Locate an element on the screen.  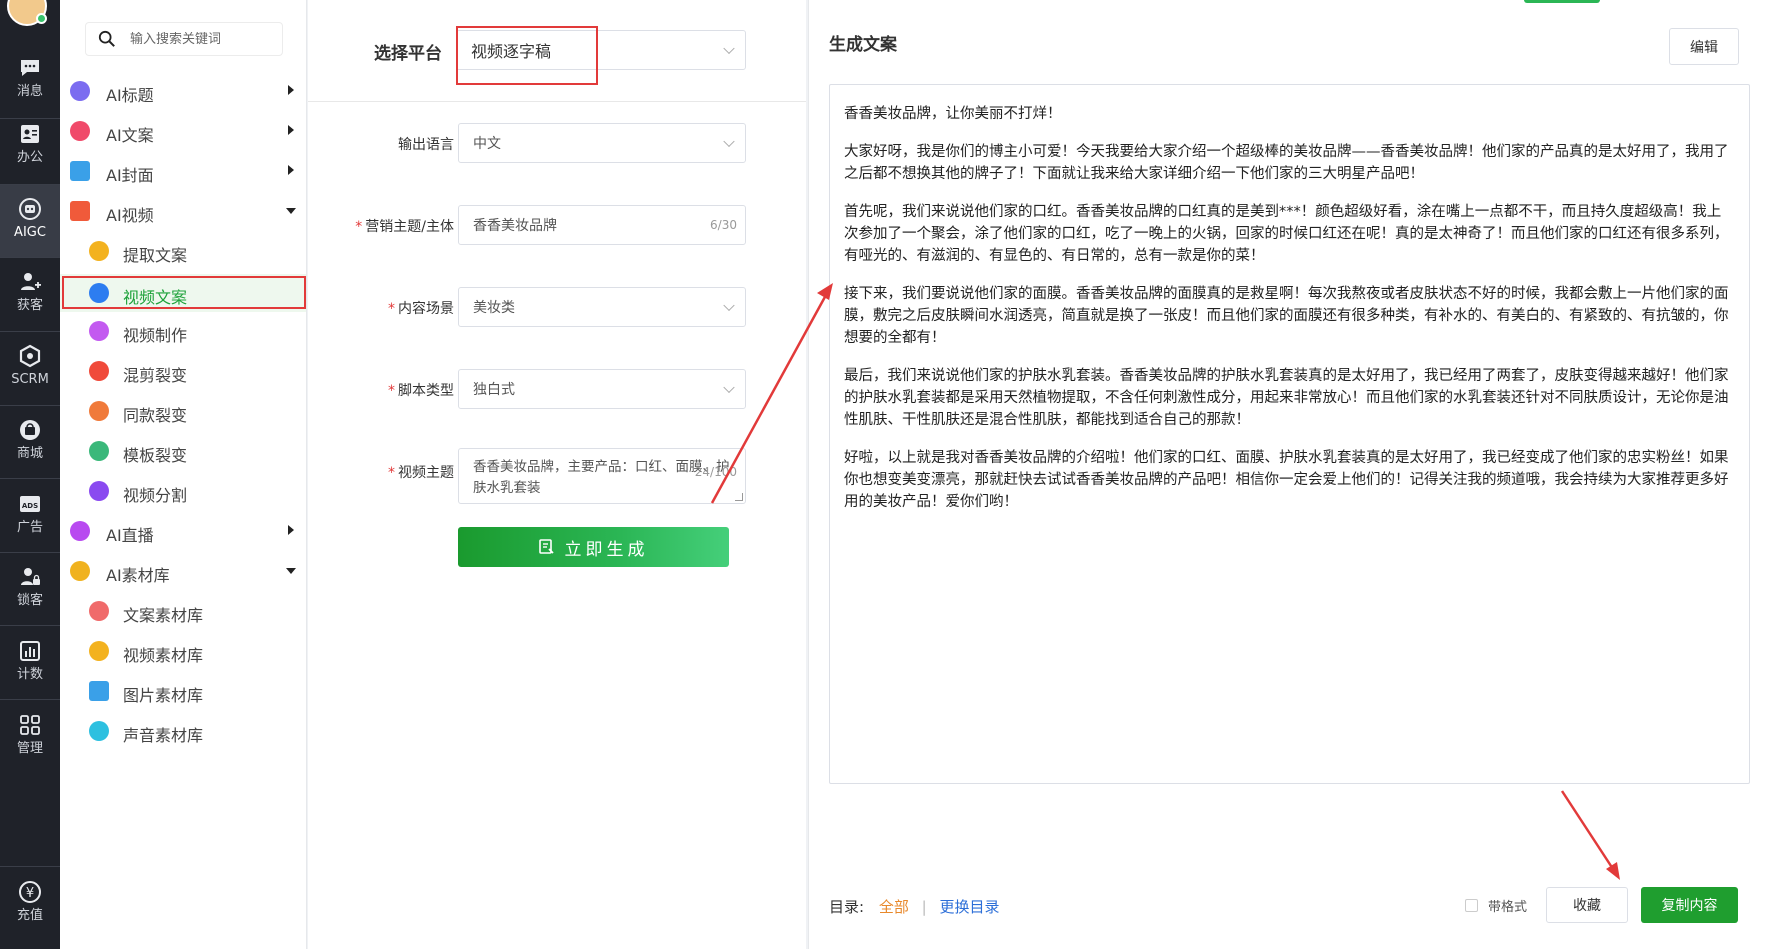
sidebar-item-audio-library: 声音素材库 is located at coordinates (183, 731).